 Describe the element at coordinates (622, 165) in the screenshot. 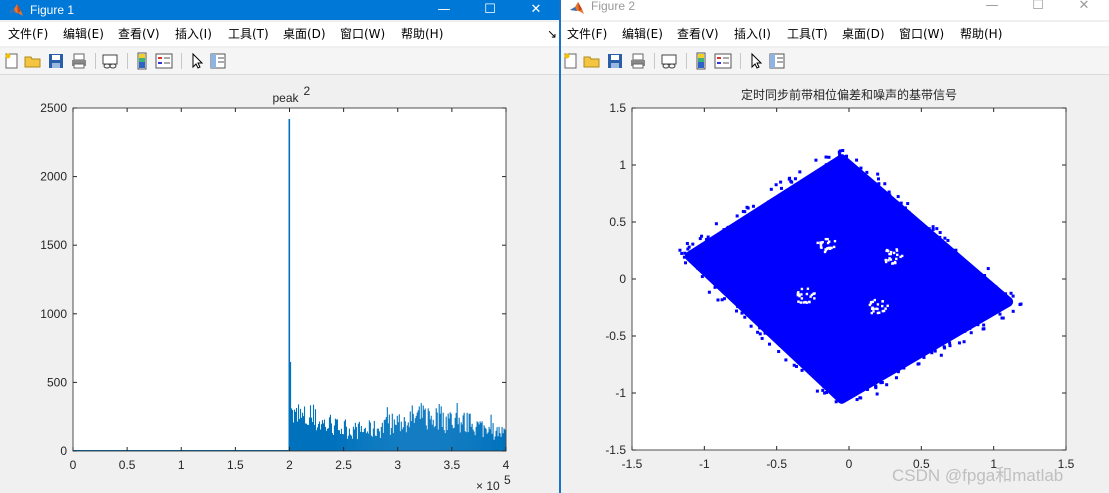

I see `y-tick-label: 1` at that location.